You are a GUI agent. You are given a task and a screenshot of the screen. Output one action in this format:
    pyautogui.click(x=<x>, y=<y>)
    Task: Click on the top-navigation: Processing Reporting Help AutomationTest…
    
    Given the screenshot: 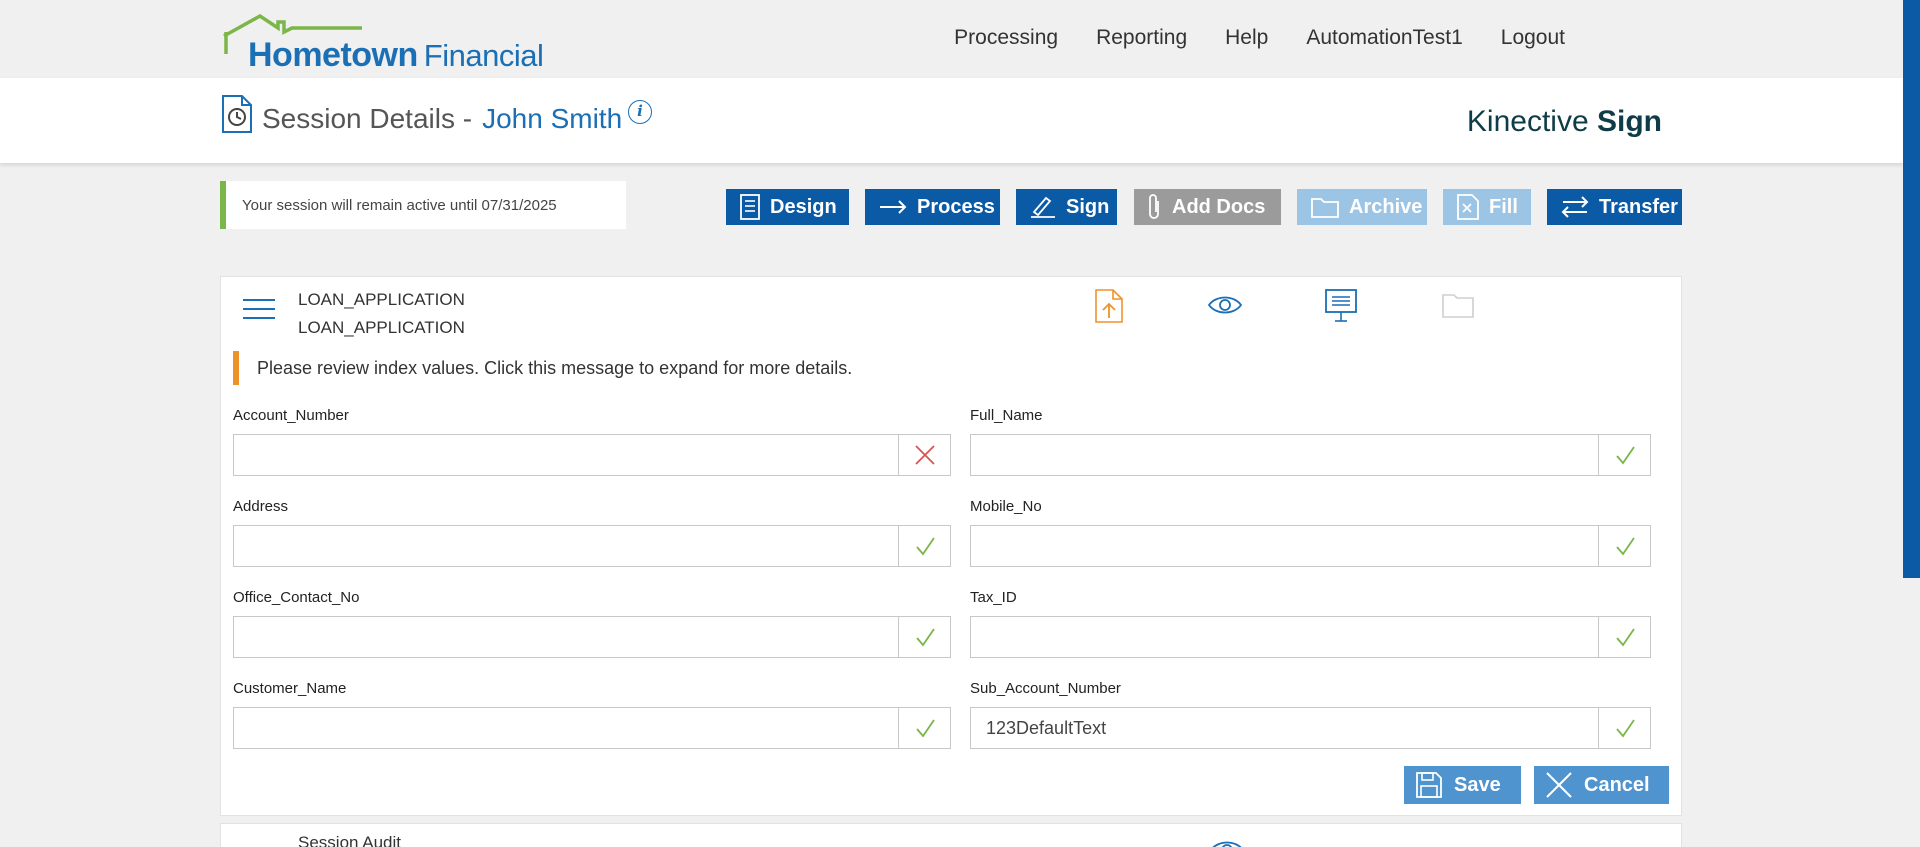 What is the action you would take?
    pyautogui.click(x=1259, y=38)
    